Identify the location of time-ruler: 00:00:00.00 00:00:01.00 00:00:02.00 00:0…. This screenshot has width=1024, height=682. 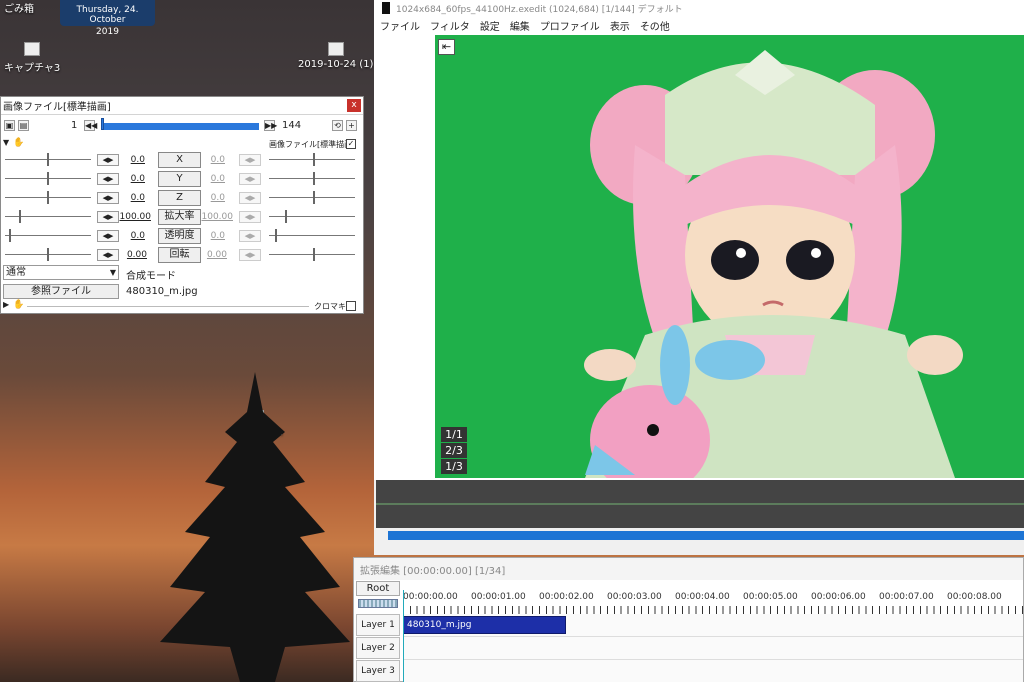
(713, 602).